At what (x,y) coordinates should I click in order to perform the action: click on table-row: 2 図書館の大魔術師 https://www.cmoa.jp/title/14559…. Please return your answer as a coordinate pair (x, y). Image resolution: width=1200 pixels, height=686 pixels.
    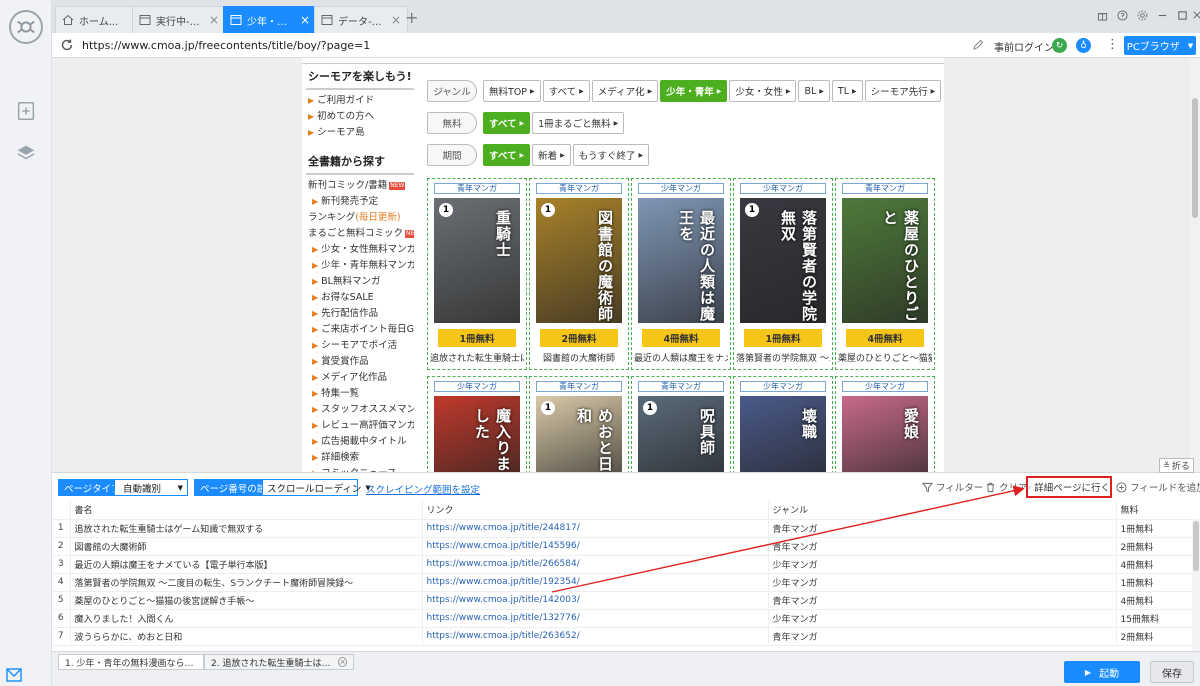
    Looking at the image, I should click on (622, 546).